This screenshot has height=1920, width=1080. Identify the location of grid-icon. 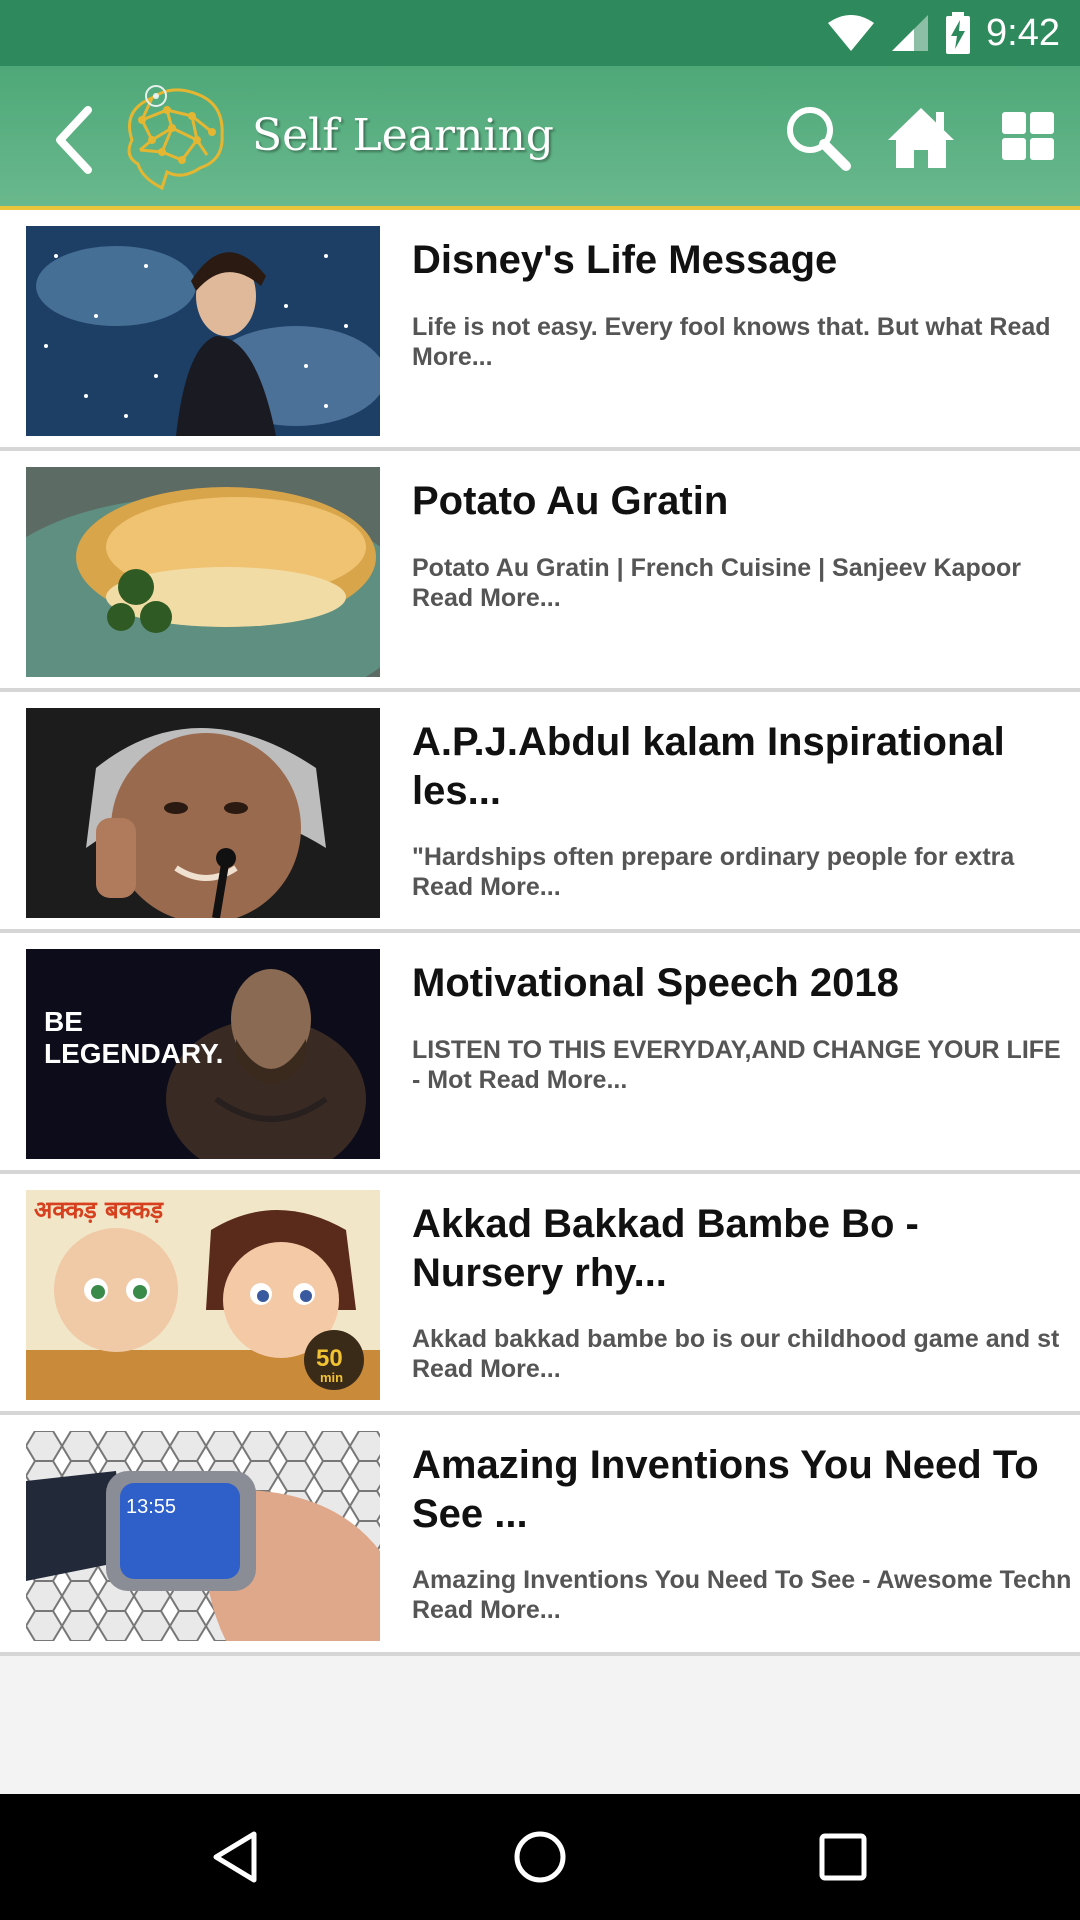
(1027, 137).